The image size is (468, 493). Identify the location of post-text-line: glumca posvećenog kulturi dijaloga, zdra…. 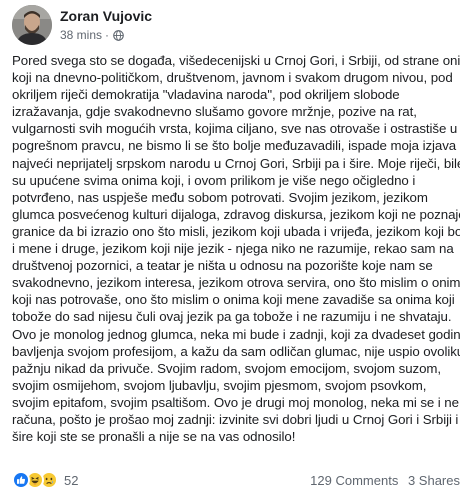
(236, 214).